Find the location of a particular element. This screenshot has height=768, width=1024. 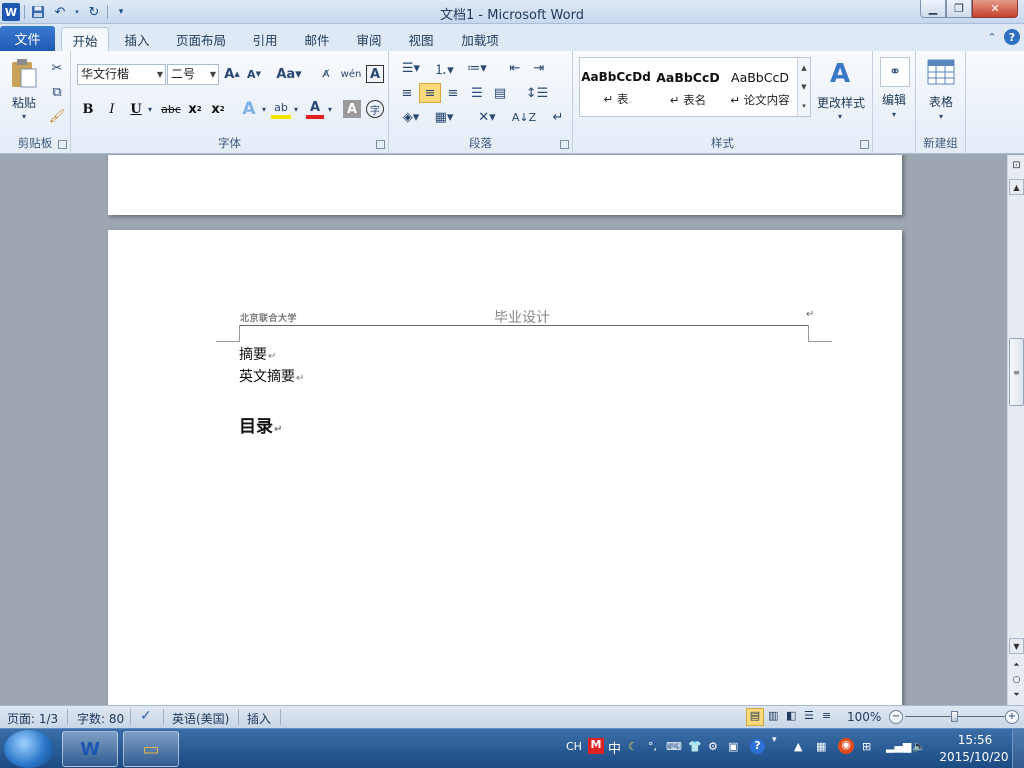

strikethrough-icon: abc is located at coordinates (171, 109).